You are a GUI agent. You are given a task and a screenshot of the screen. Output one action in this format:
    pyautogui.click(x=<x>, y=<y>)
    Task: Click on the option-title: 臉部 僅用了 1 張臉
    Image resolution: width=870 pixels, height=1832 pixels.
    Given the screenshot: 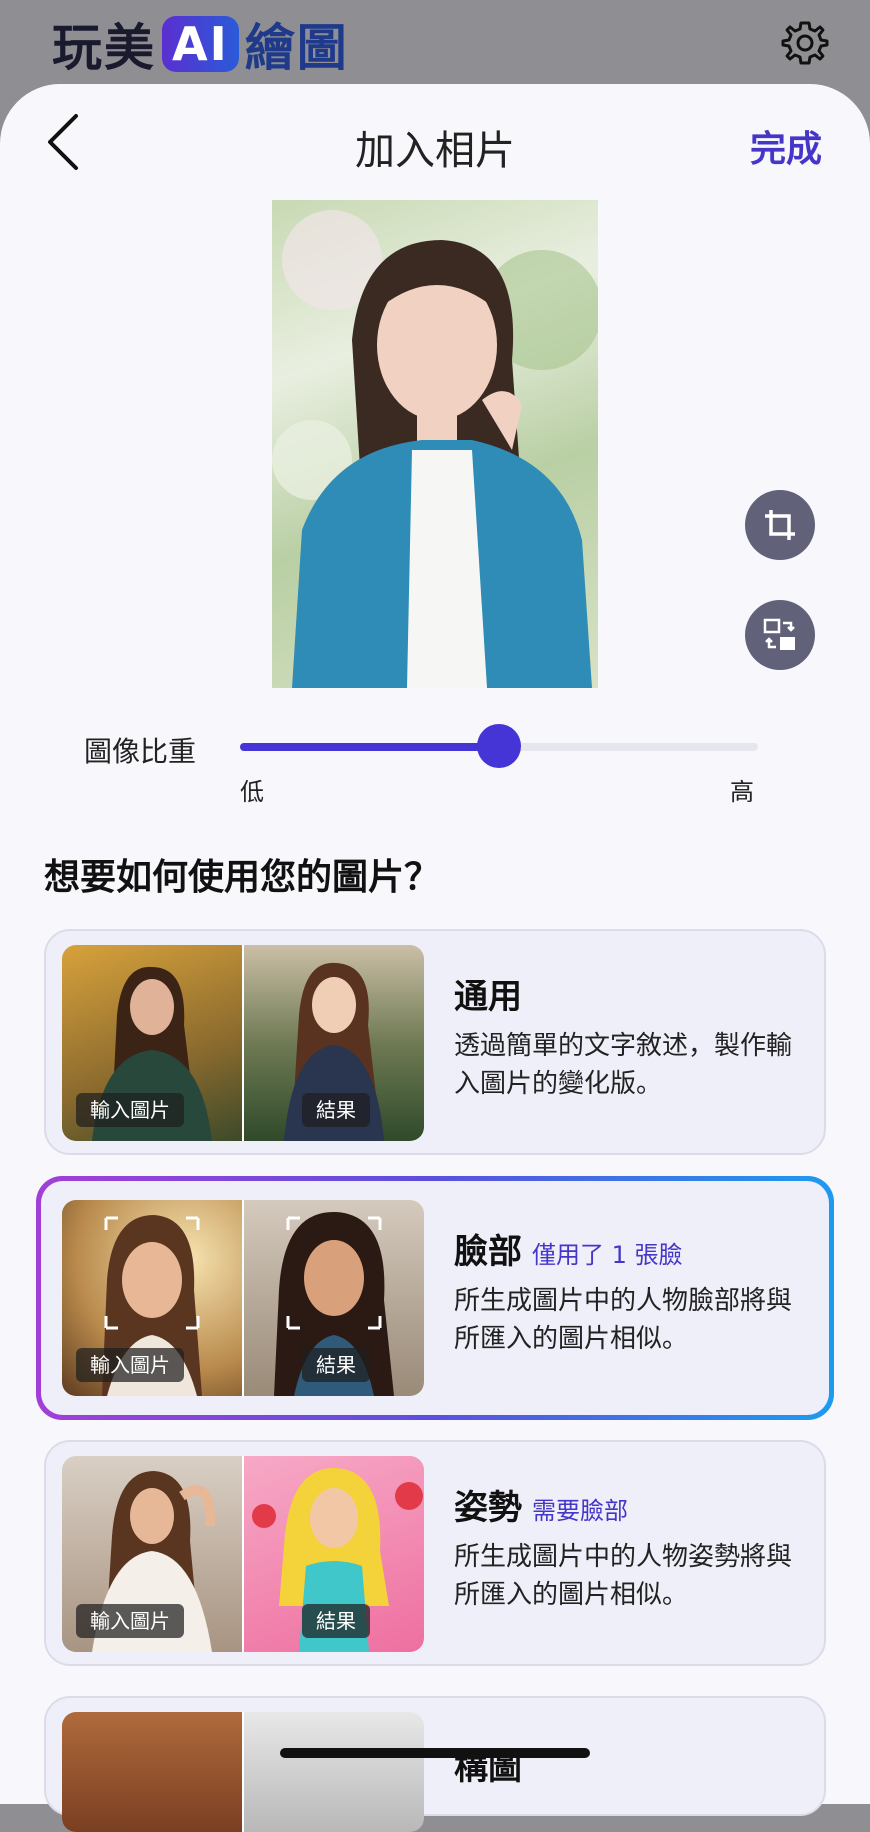 What is the action you would take?
    pyautogui.click(x=568, y=1248)
    